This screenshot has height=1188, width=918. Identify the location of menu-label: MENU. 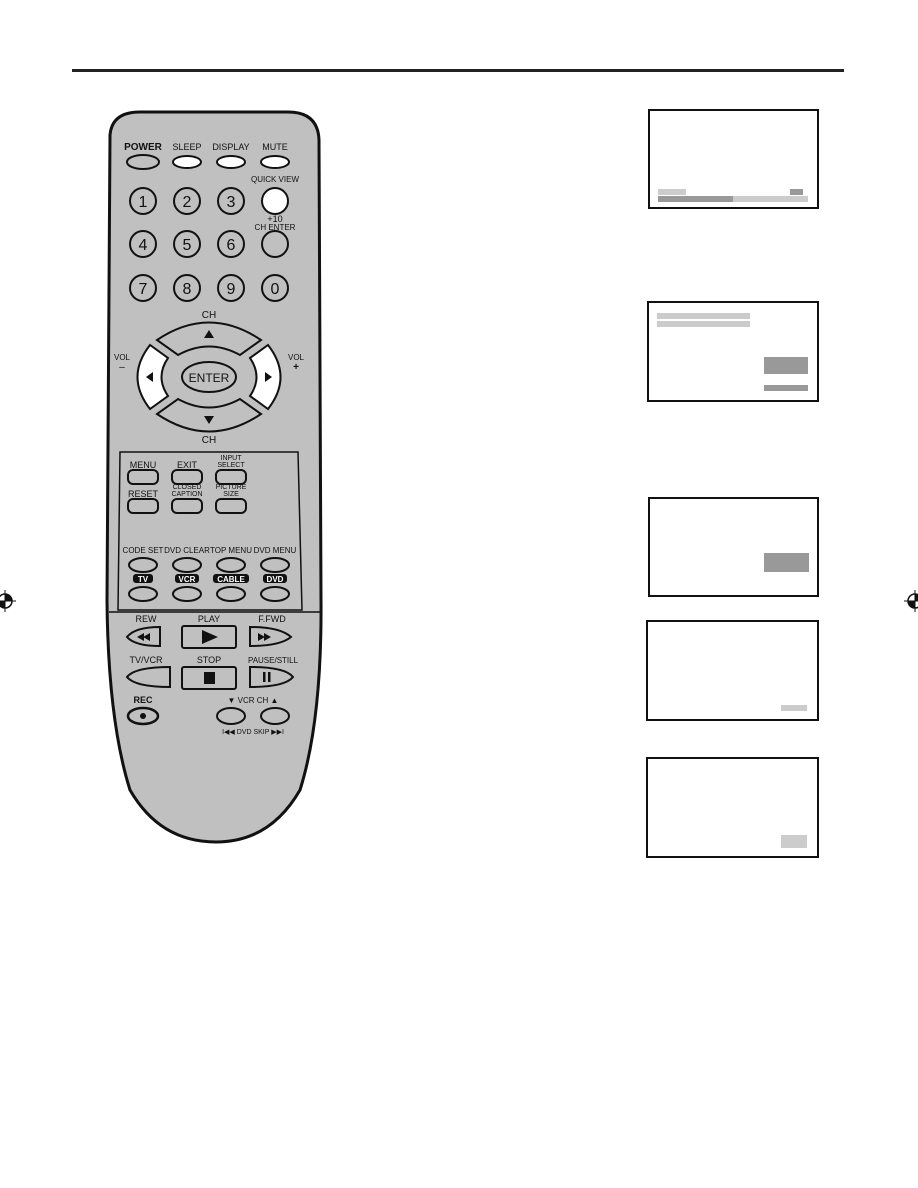
(143, 465).